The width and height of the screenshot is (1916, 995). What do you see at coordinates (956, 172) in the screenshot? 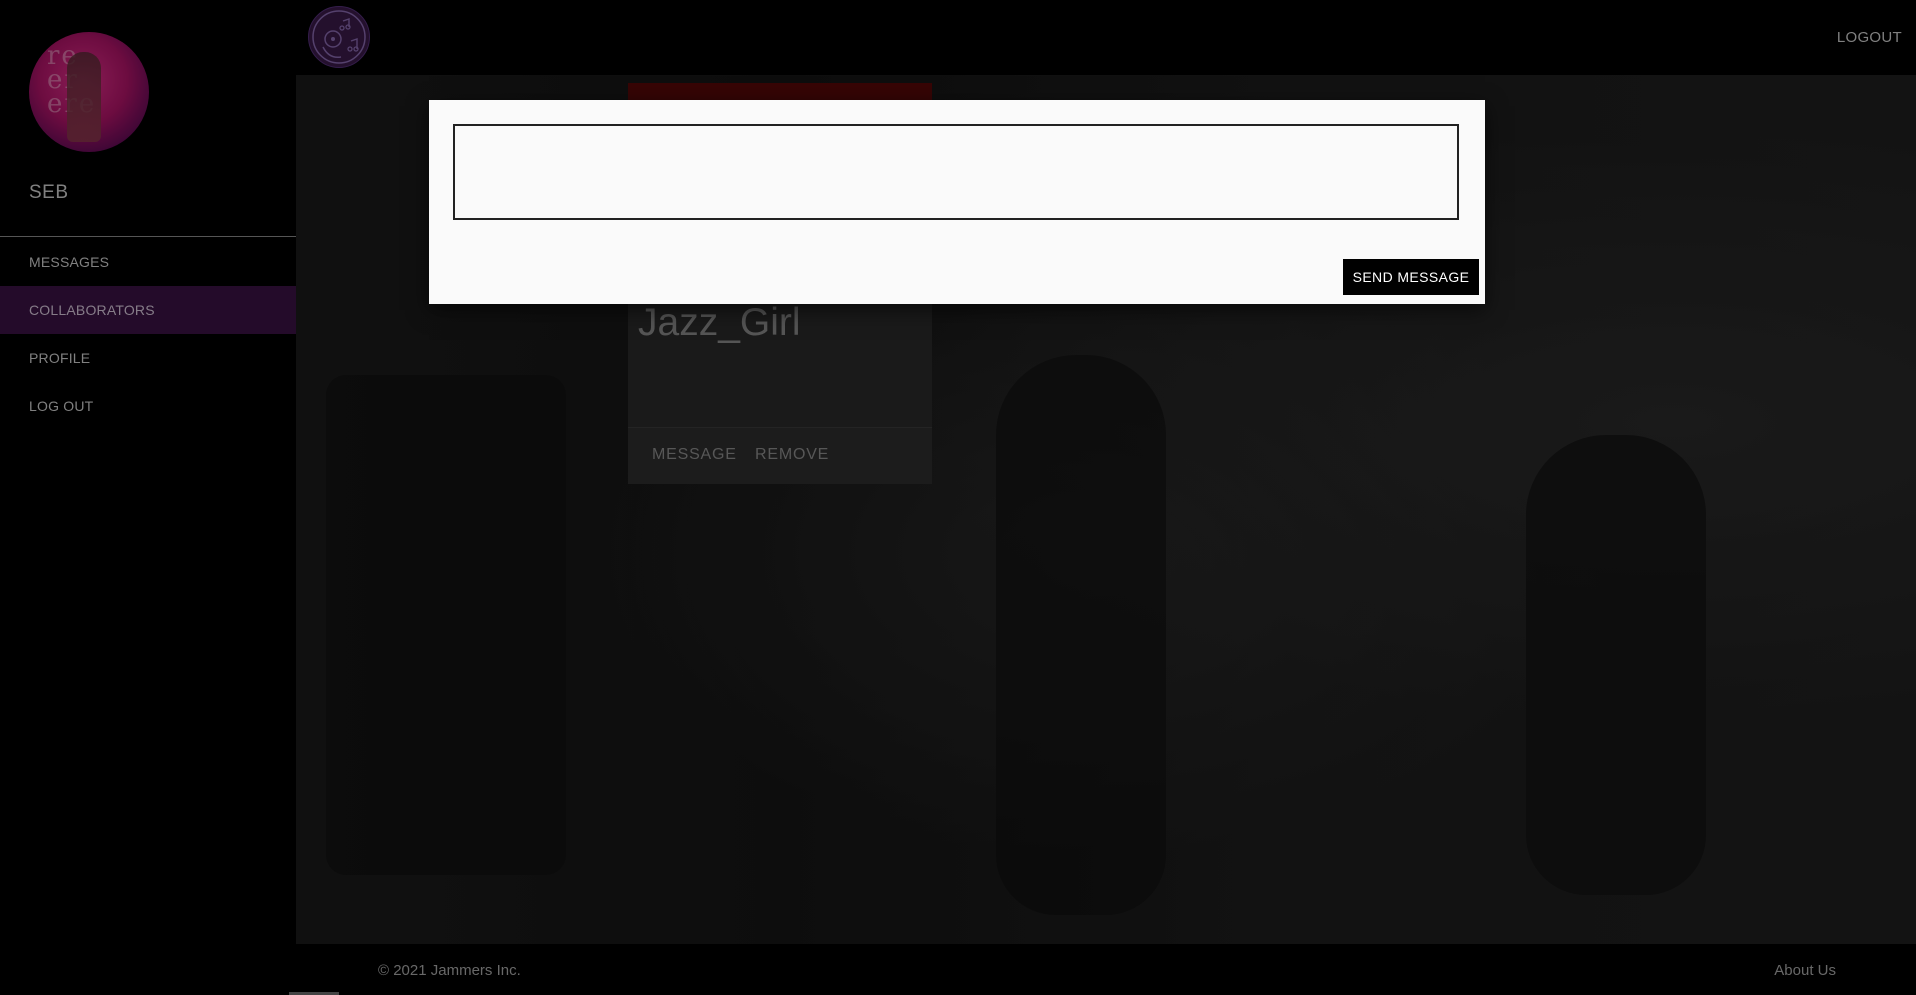
I see `message-textarea` at bounding box center [956, 172].